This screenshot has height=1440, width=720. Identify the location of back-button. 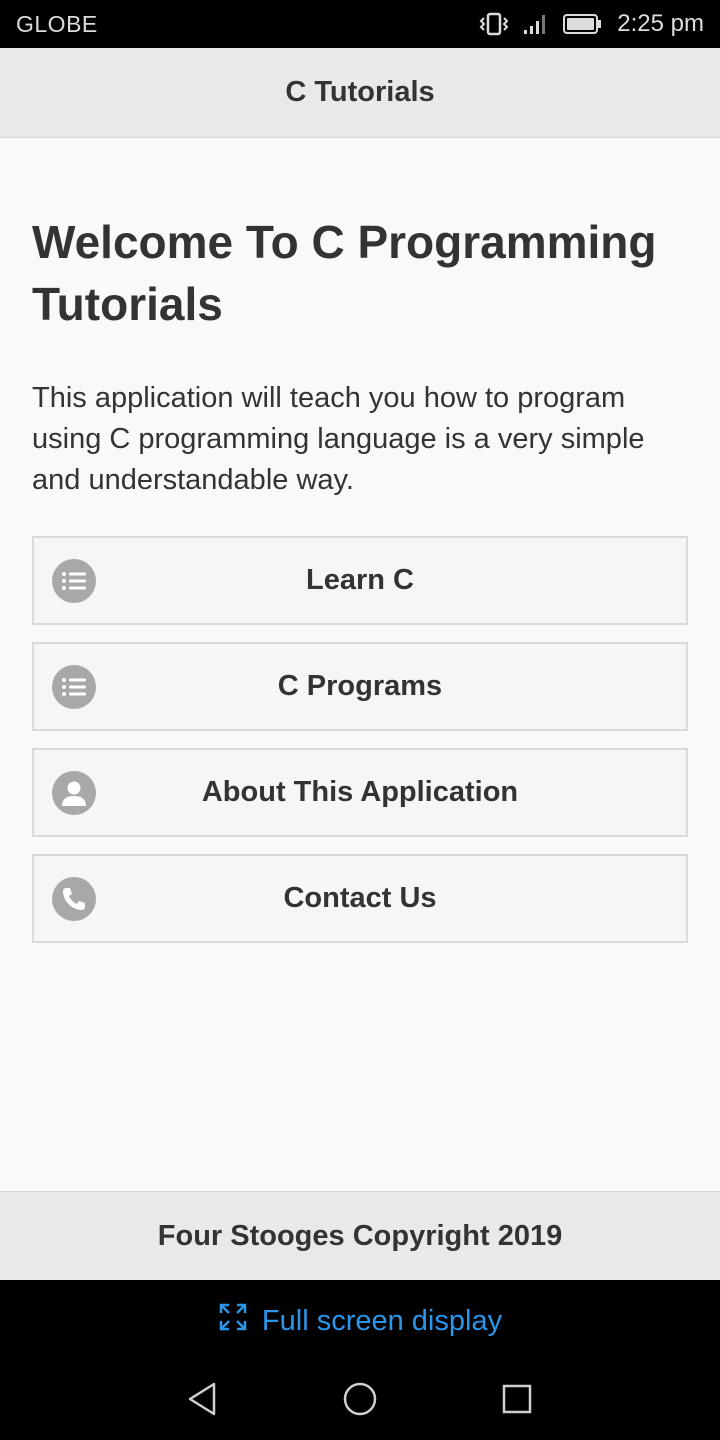
(203, 1401).